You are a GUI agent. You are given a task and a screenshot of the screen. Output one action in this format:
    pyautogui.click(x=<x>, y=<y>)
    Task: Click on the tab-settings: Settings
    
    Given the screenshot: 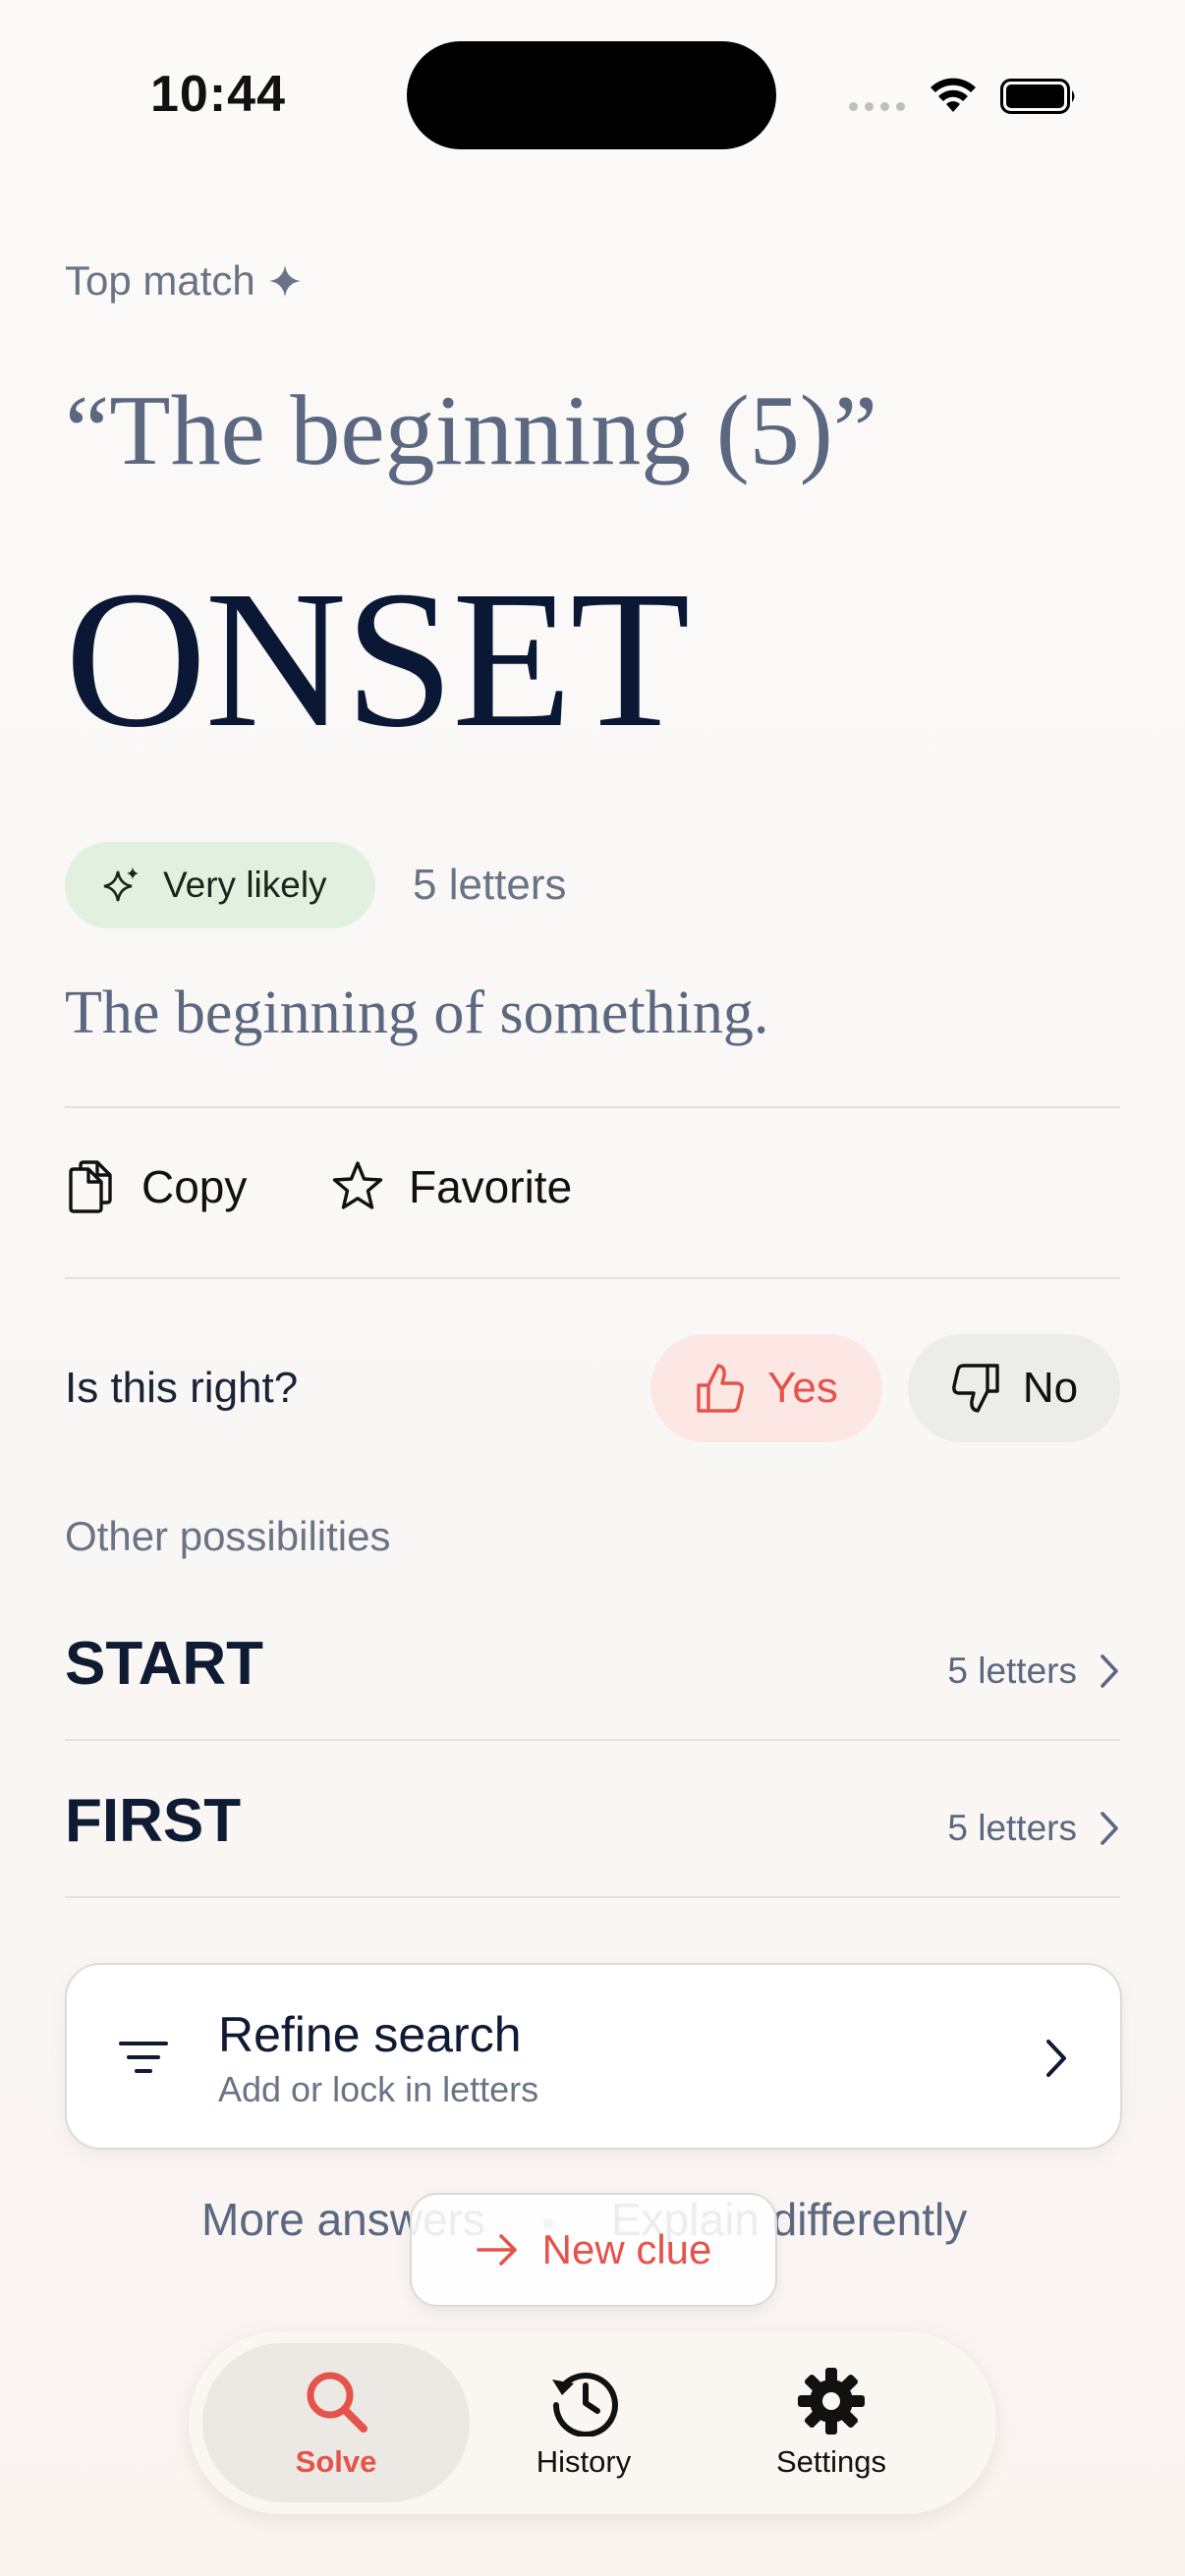 What is the action you would take?
    pyautogui.click(x=831, y=2422)
    